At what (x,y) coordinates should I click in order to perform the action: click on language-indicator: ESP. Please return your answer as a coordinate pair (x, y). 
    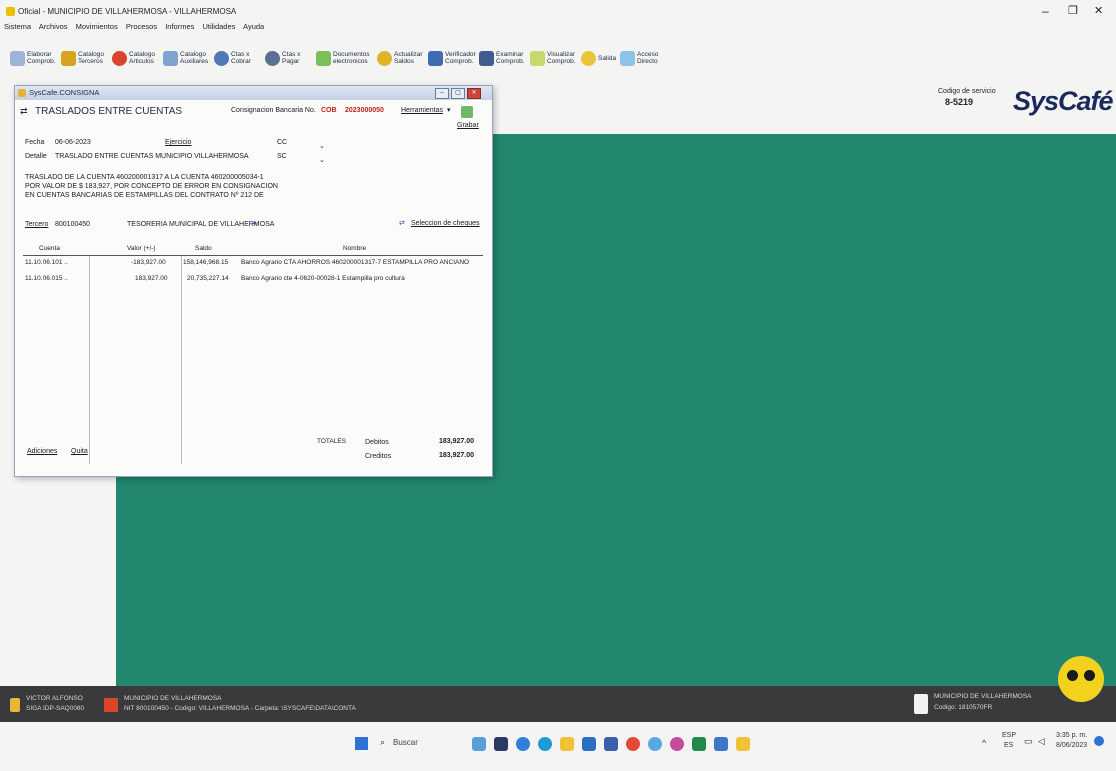
    Looking at the image, I should click on (1009, 735).